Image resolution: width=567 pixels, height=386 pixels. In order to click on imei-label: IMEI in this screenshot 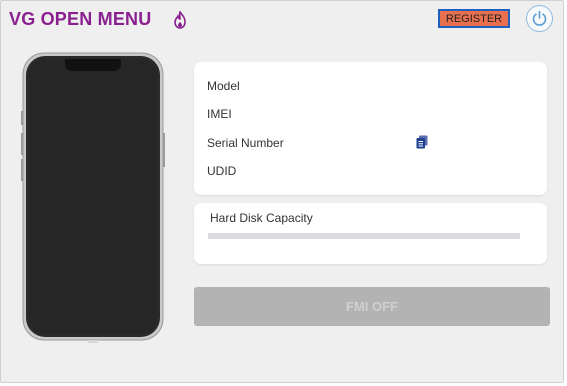, I will do `click(219, 114)`.